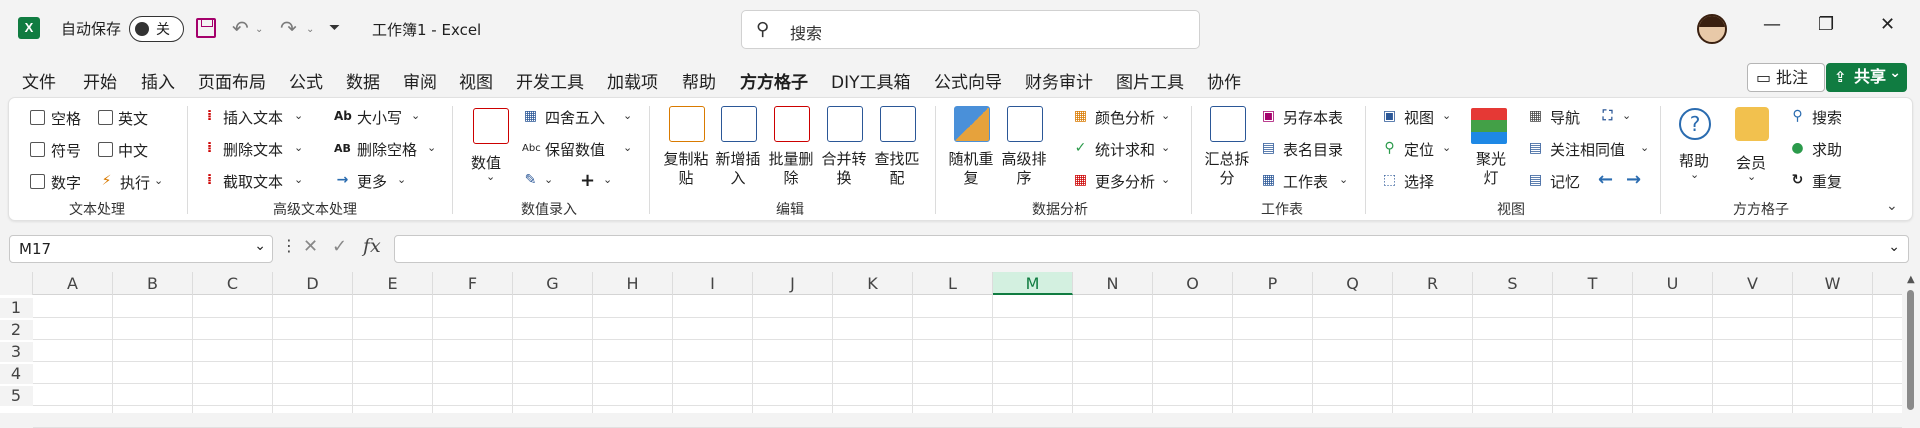 Image resolution: width=1920 pixels, height=428 pixels. Describe the element at coordinates (1419, 181) in the screenshot. I see `select-button: 选择` at that location.